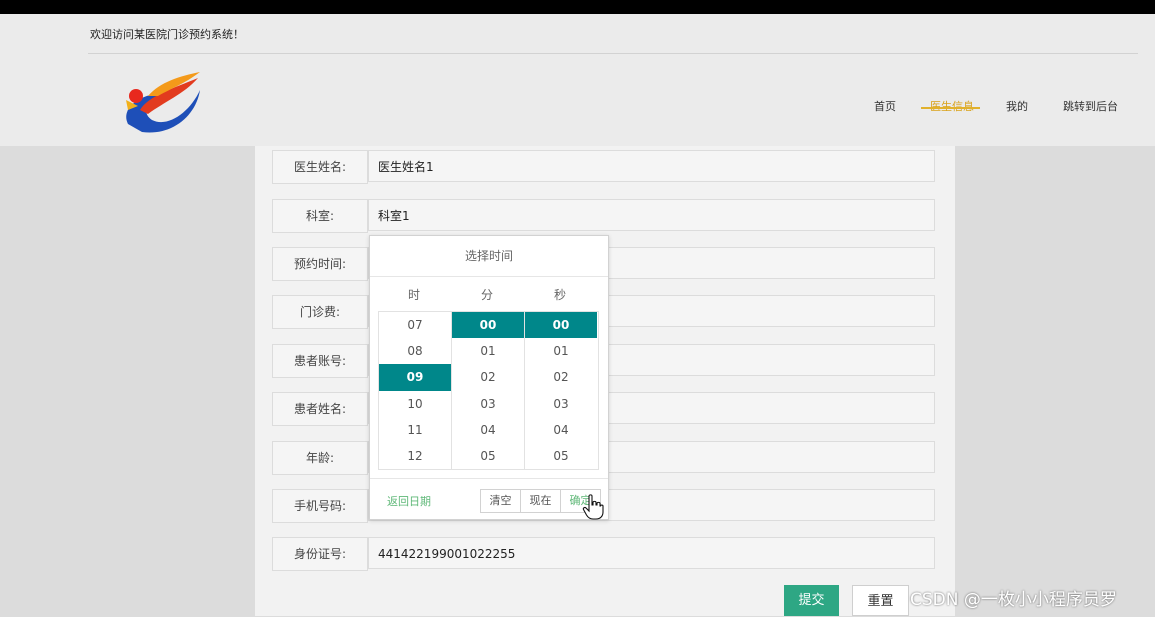  I want to click on nav-doctor-info: 医生信息, so click(952, 106).